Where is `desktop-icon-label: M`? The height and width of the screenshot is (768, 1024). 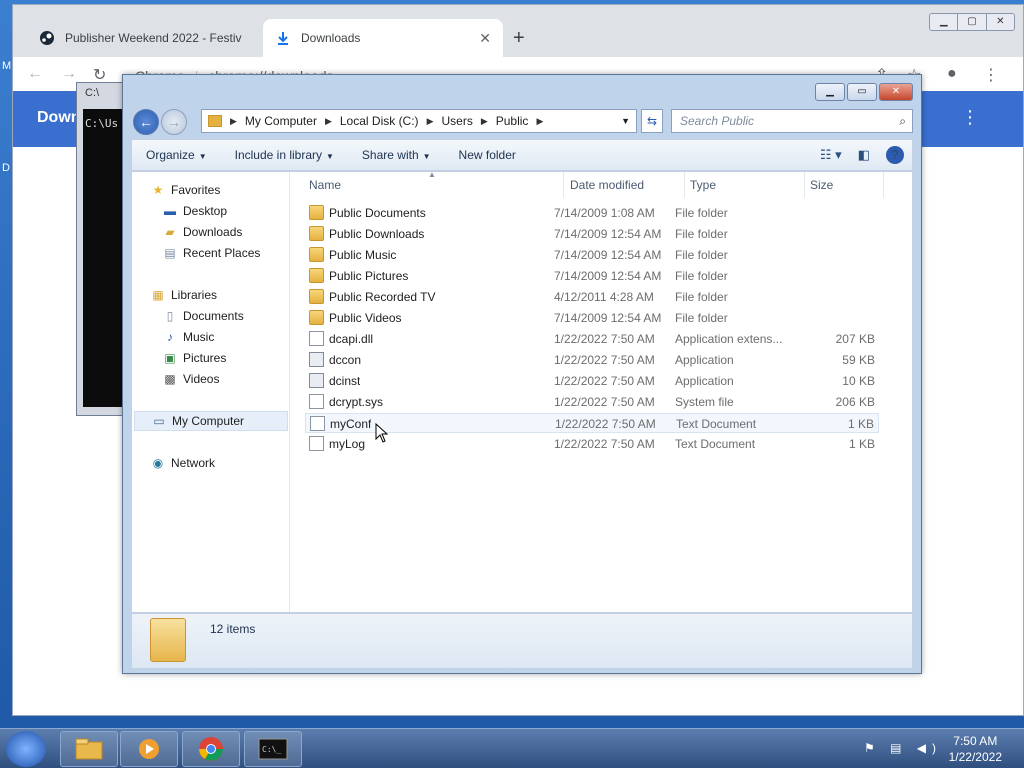
desktop-icon-label: M is located at coordinates (6, 66).